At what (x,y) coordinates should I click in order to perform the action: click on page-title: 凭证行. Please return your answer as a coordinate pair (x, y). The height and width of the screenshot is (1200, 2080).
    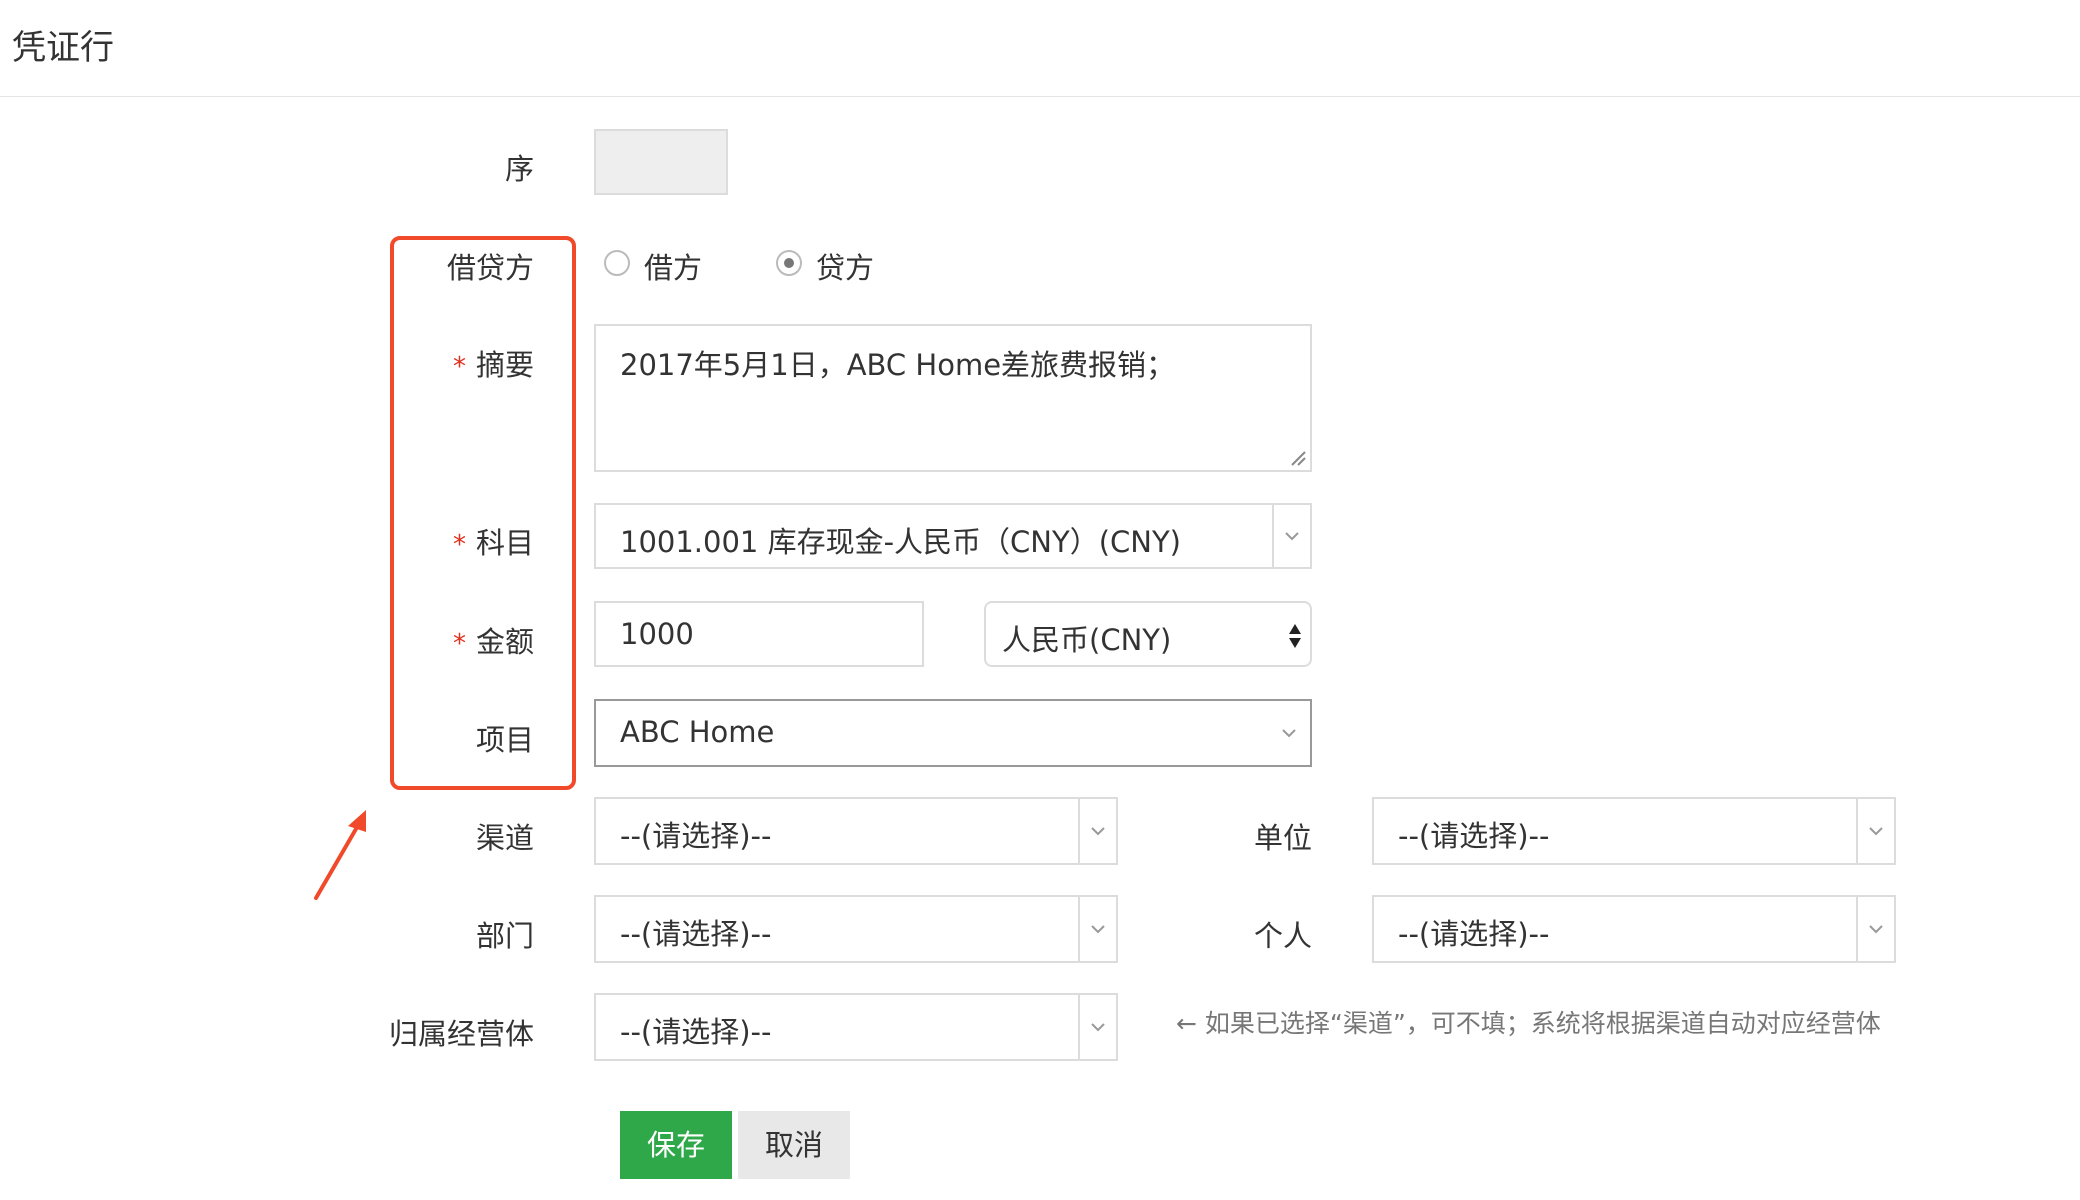
    Looking at the image, I should click on (63, 48).